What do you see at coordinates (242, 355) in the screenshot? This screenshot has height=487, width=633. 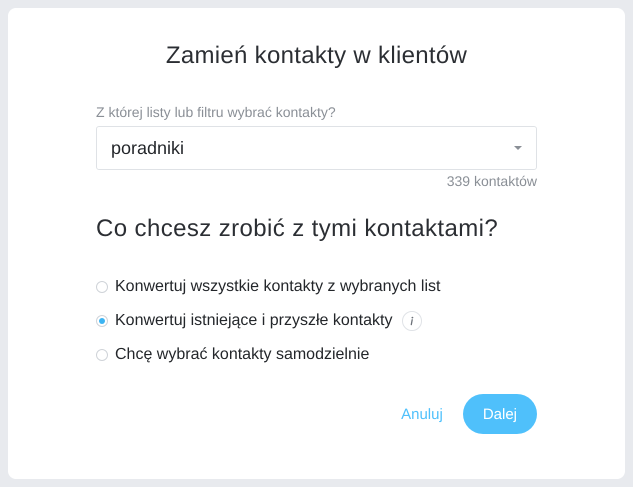 I see `option-label: Chcę wybrać kontakty samodzielnie` at bounding box center [242, 355].